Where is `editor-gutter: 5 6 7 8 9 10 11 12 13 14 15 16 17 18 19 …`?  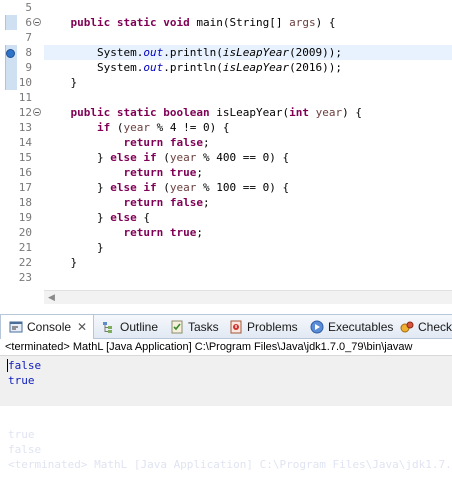 editor-gutter: 5 6 7 8 9 10 11 12 13 14 15 16 17 18 19 … is located at coordinates (22, 145).